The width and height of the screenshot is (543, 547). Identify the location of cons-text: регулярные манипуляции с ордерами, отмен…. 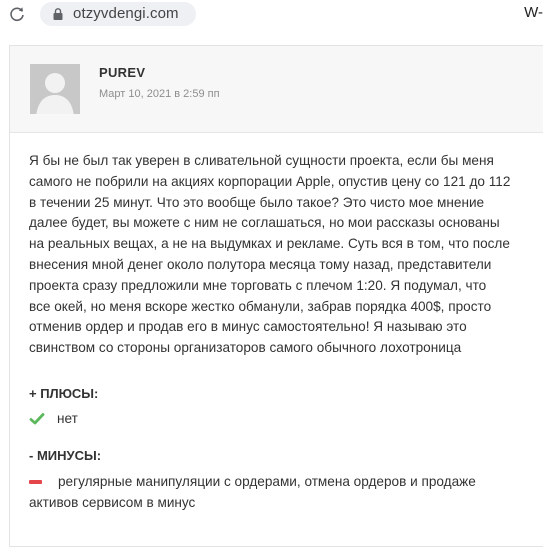
(252, 492).